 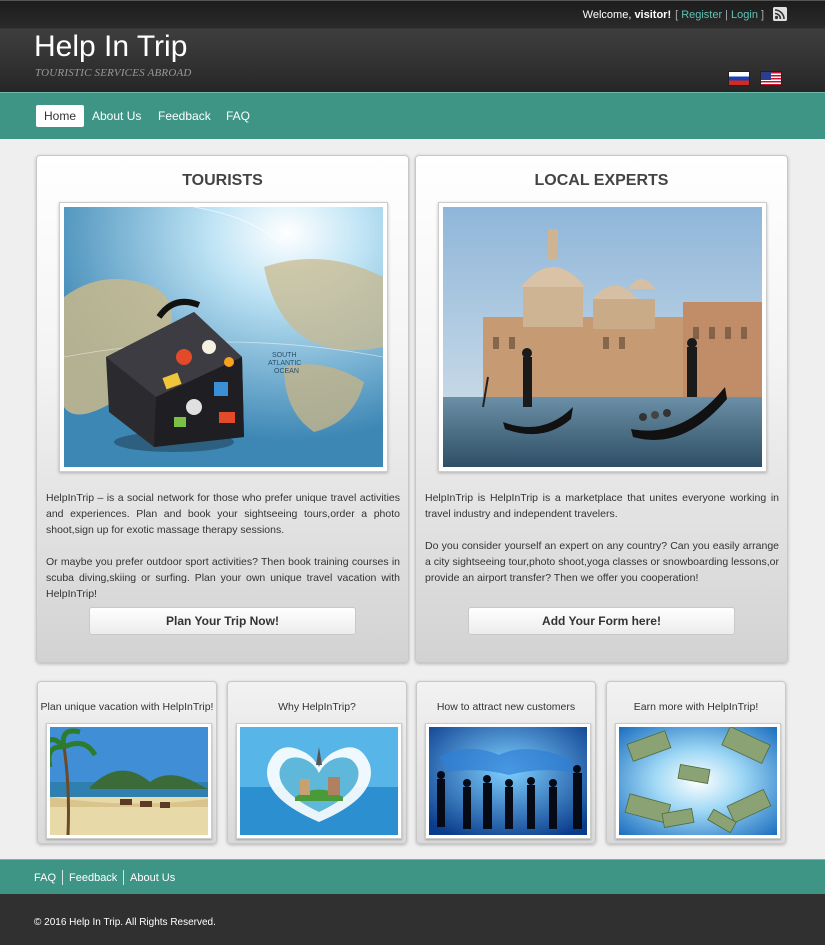 What do you see at coordinates (284, 355) in the screenshot?
I see `map-label-south: SOUTH` at bounding box center [284, 355].